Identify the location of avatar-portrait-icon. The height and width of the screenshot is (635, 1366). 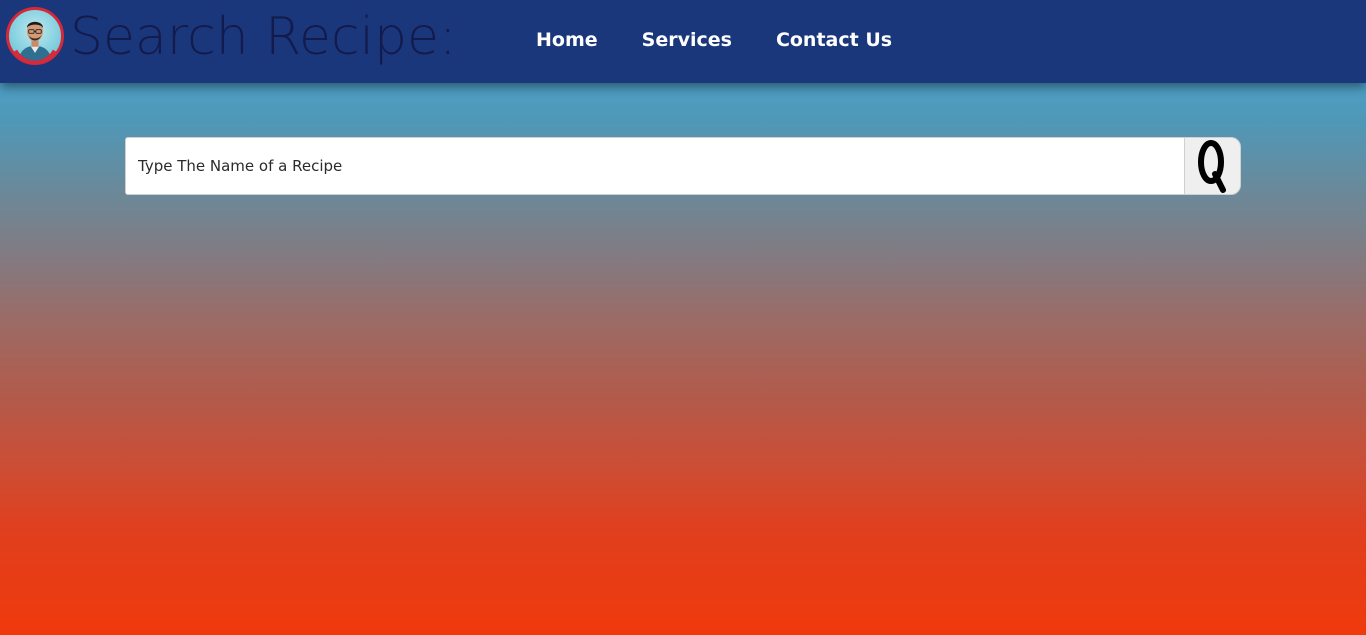
(35, 41).